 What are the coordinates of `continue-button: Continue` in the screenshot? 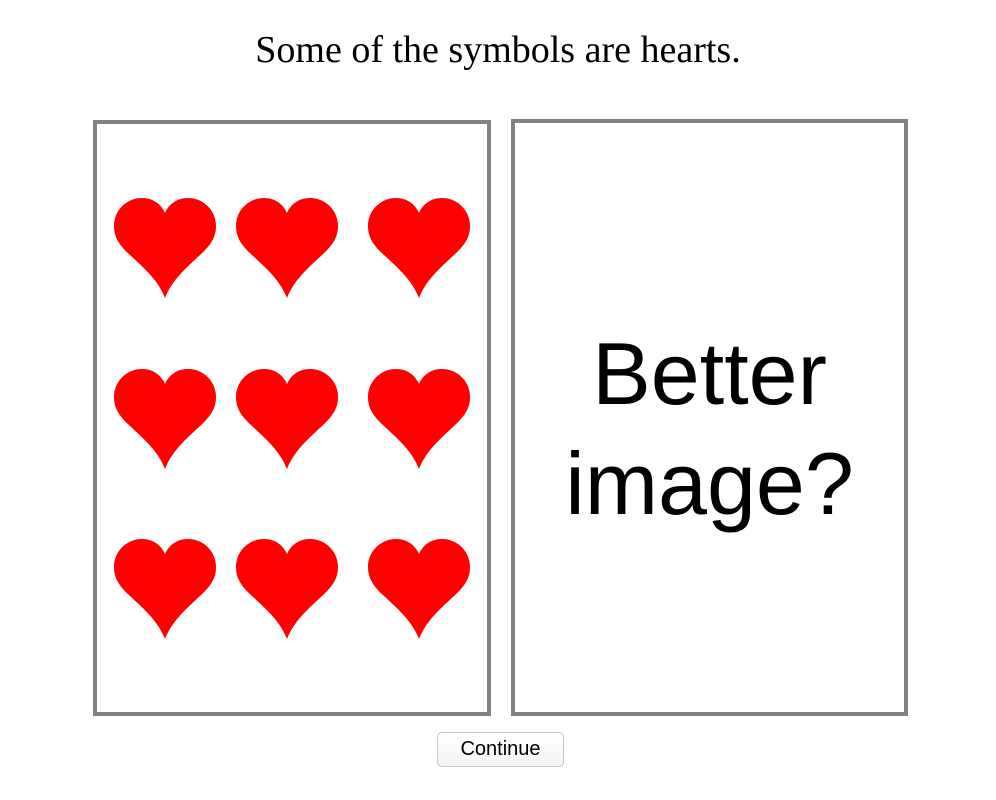 It's located at (500, 749).